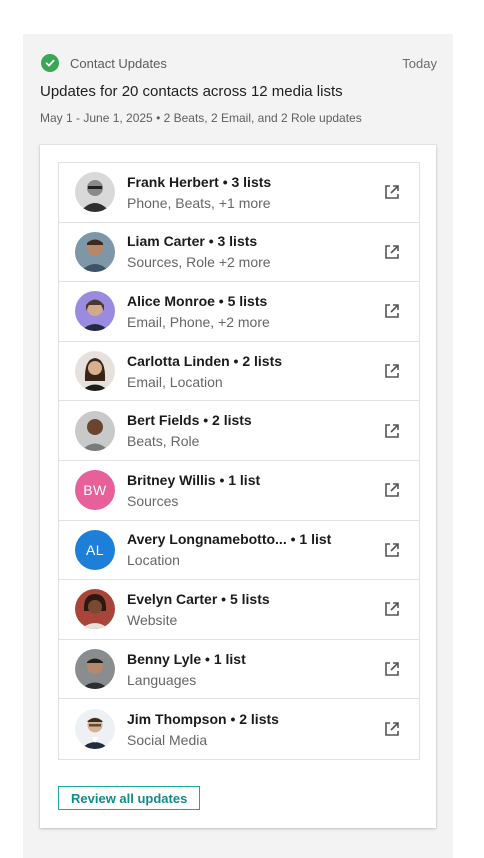  I want to click on contact-name: Alice Monroe • 5 lists, so click(255, 301).